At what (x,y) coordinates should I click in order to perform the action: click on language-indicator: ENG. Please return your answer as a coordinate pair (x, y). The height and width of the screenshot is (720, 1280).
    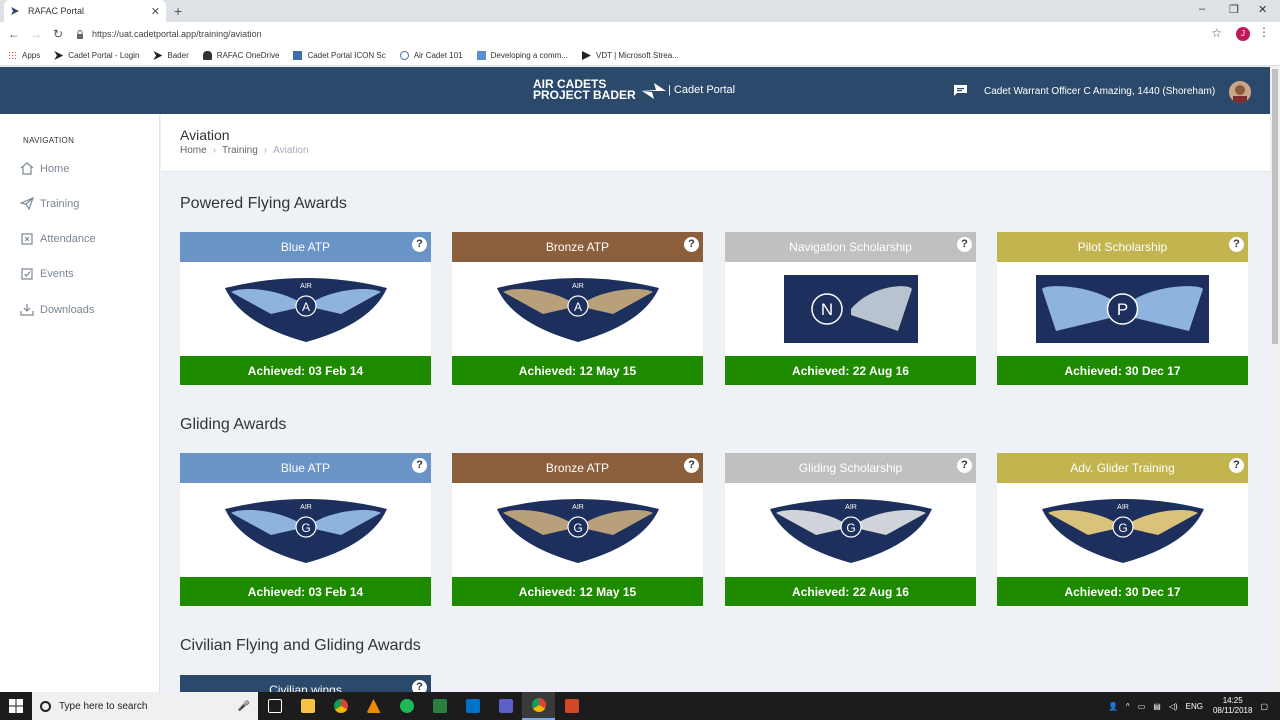
    Looking at the image, I should click on (1194, 706).